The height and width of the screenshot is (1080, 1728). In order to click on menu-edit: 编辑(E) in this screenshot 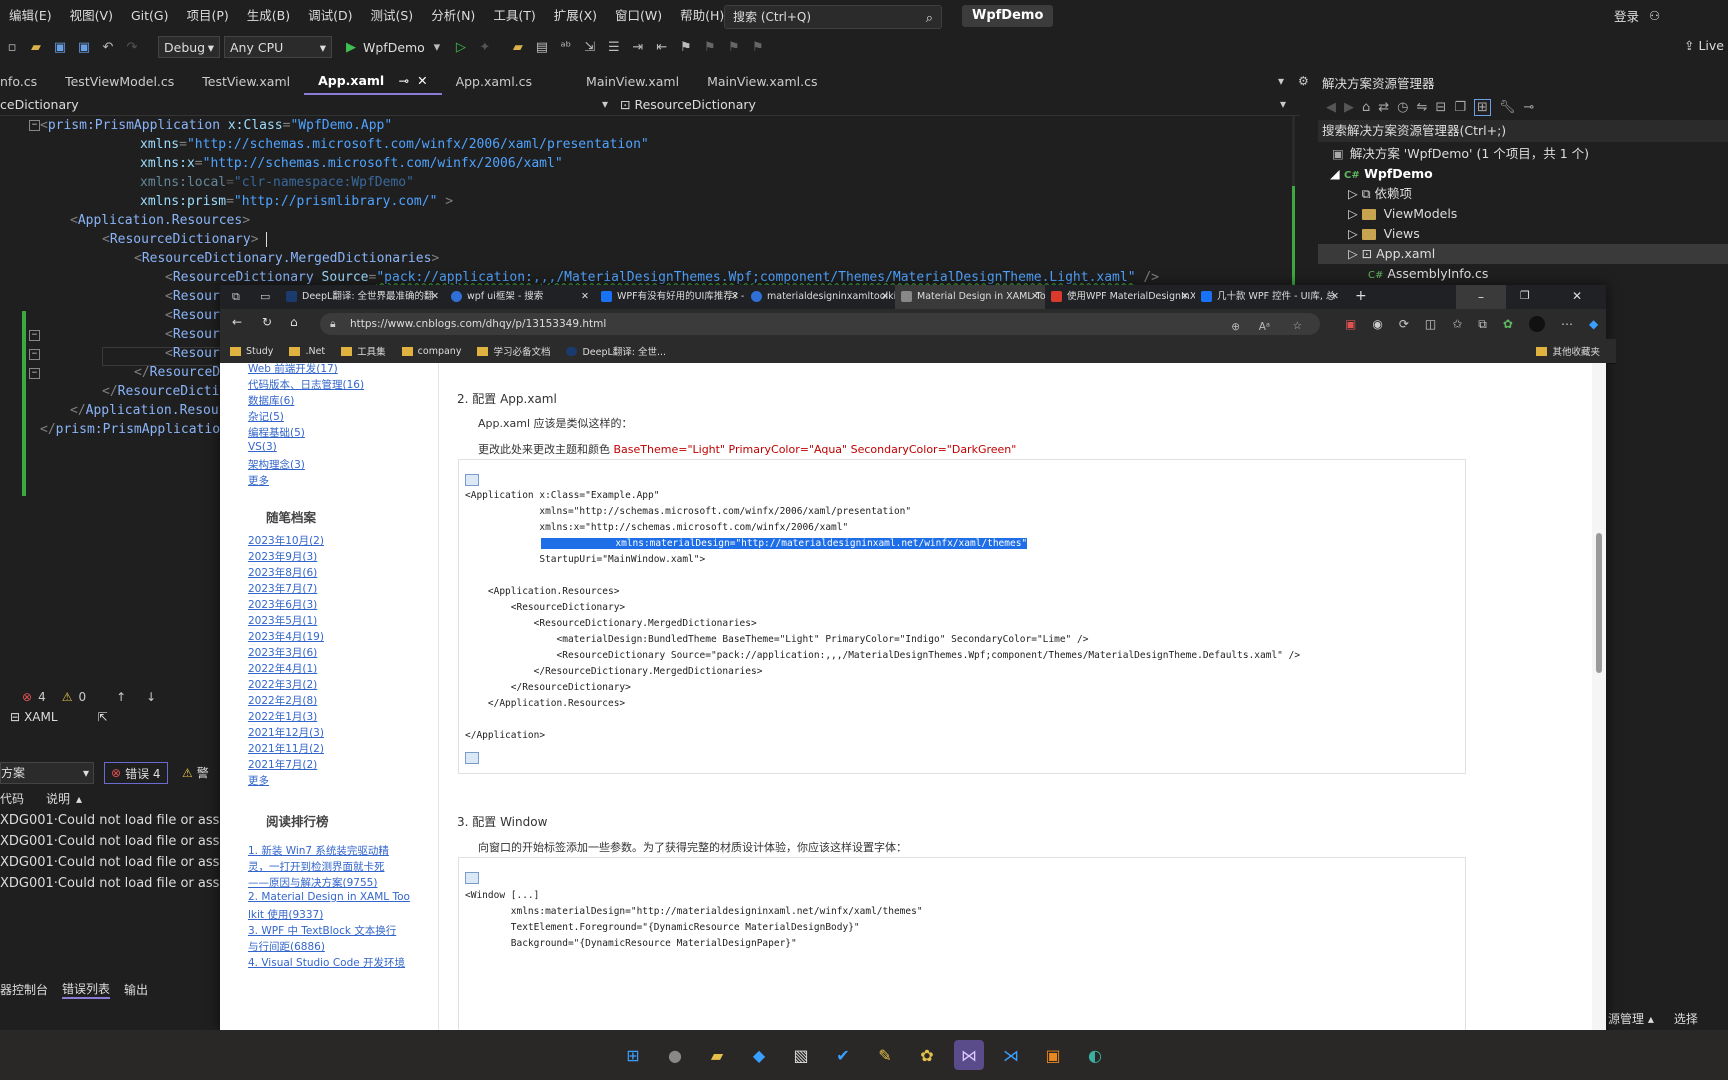, I will do `click(30, 16)`.